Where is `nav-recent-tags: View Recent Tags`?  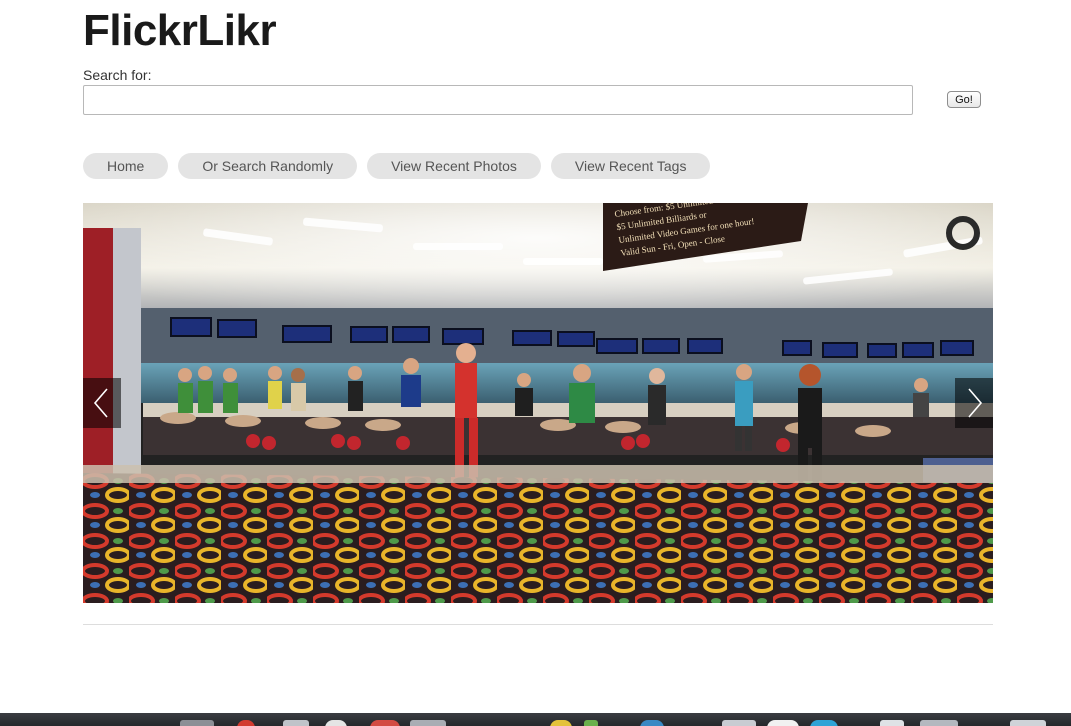
nav-recent-tags: View Recent Tags is located at coordinates (630, 166).